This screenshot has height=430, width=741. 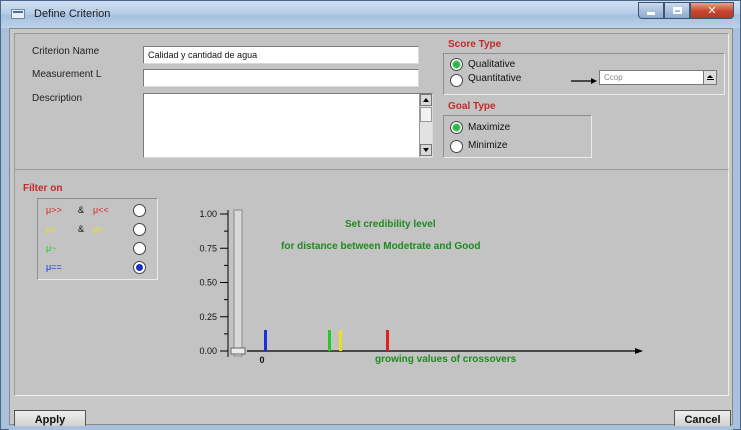 I want to click on combo-value: Ccop, so click(x=613, y=77).